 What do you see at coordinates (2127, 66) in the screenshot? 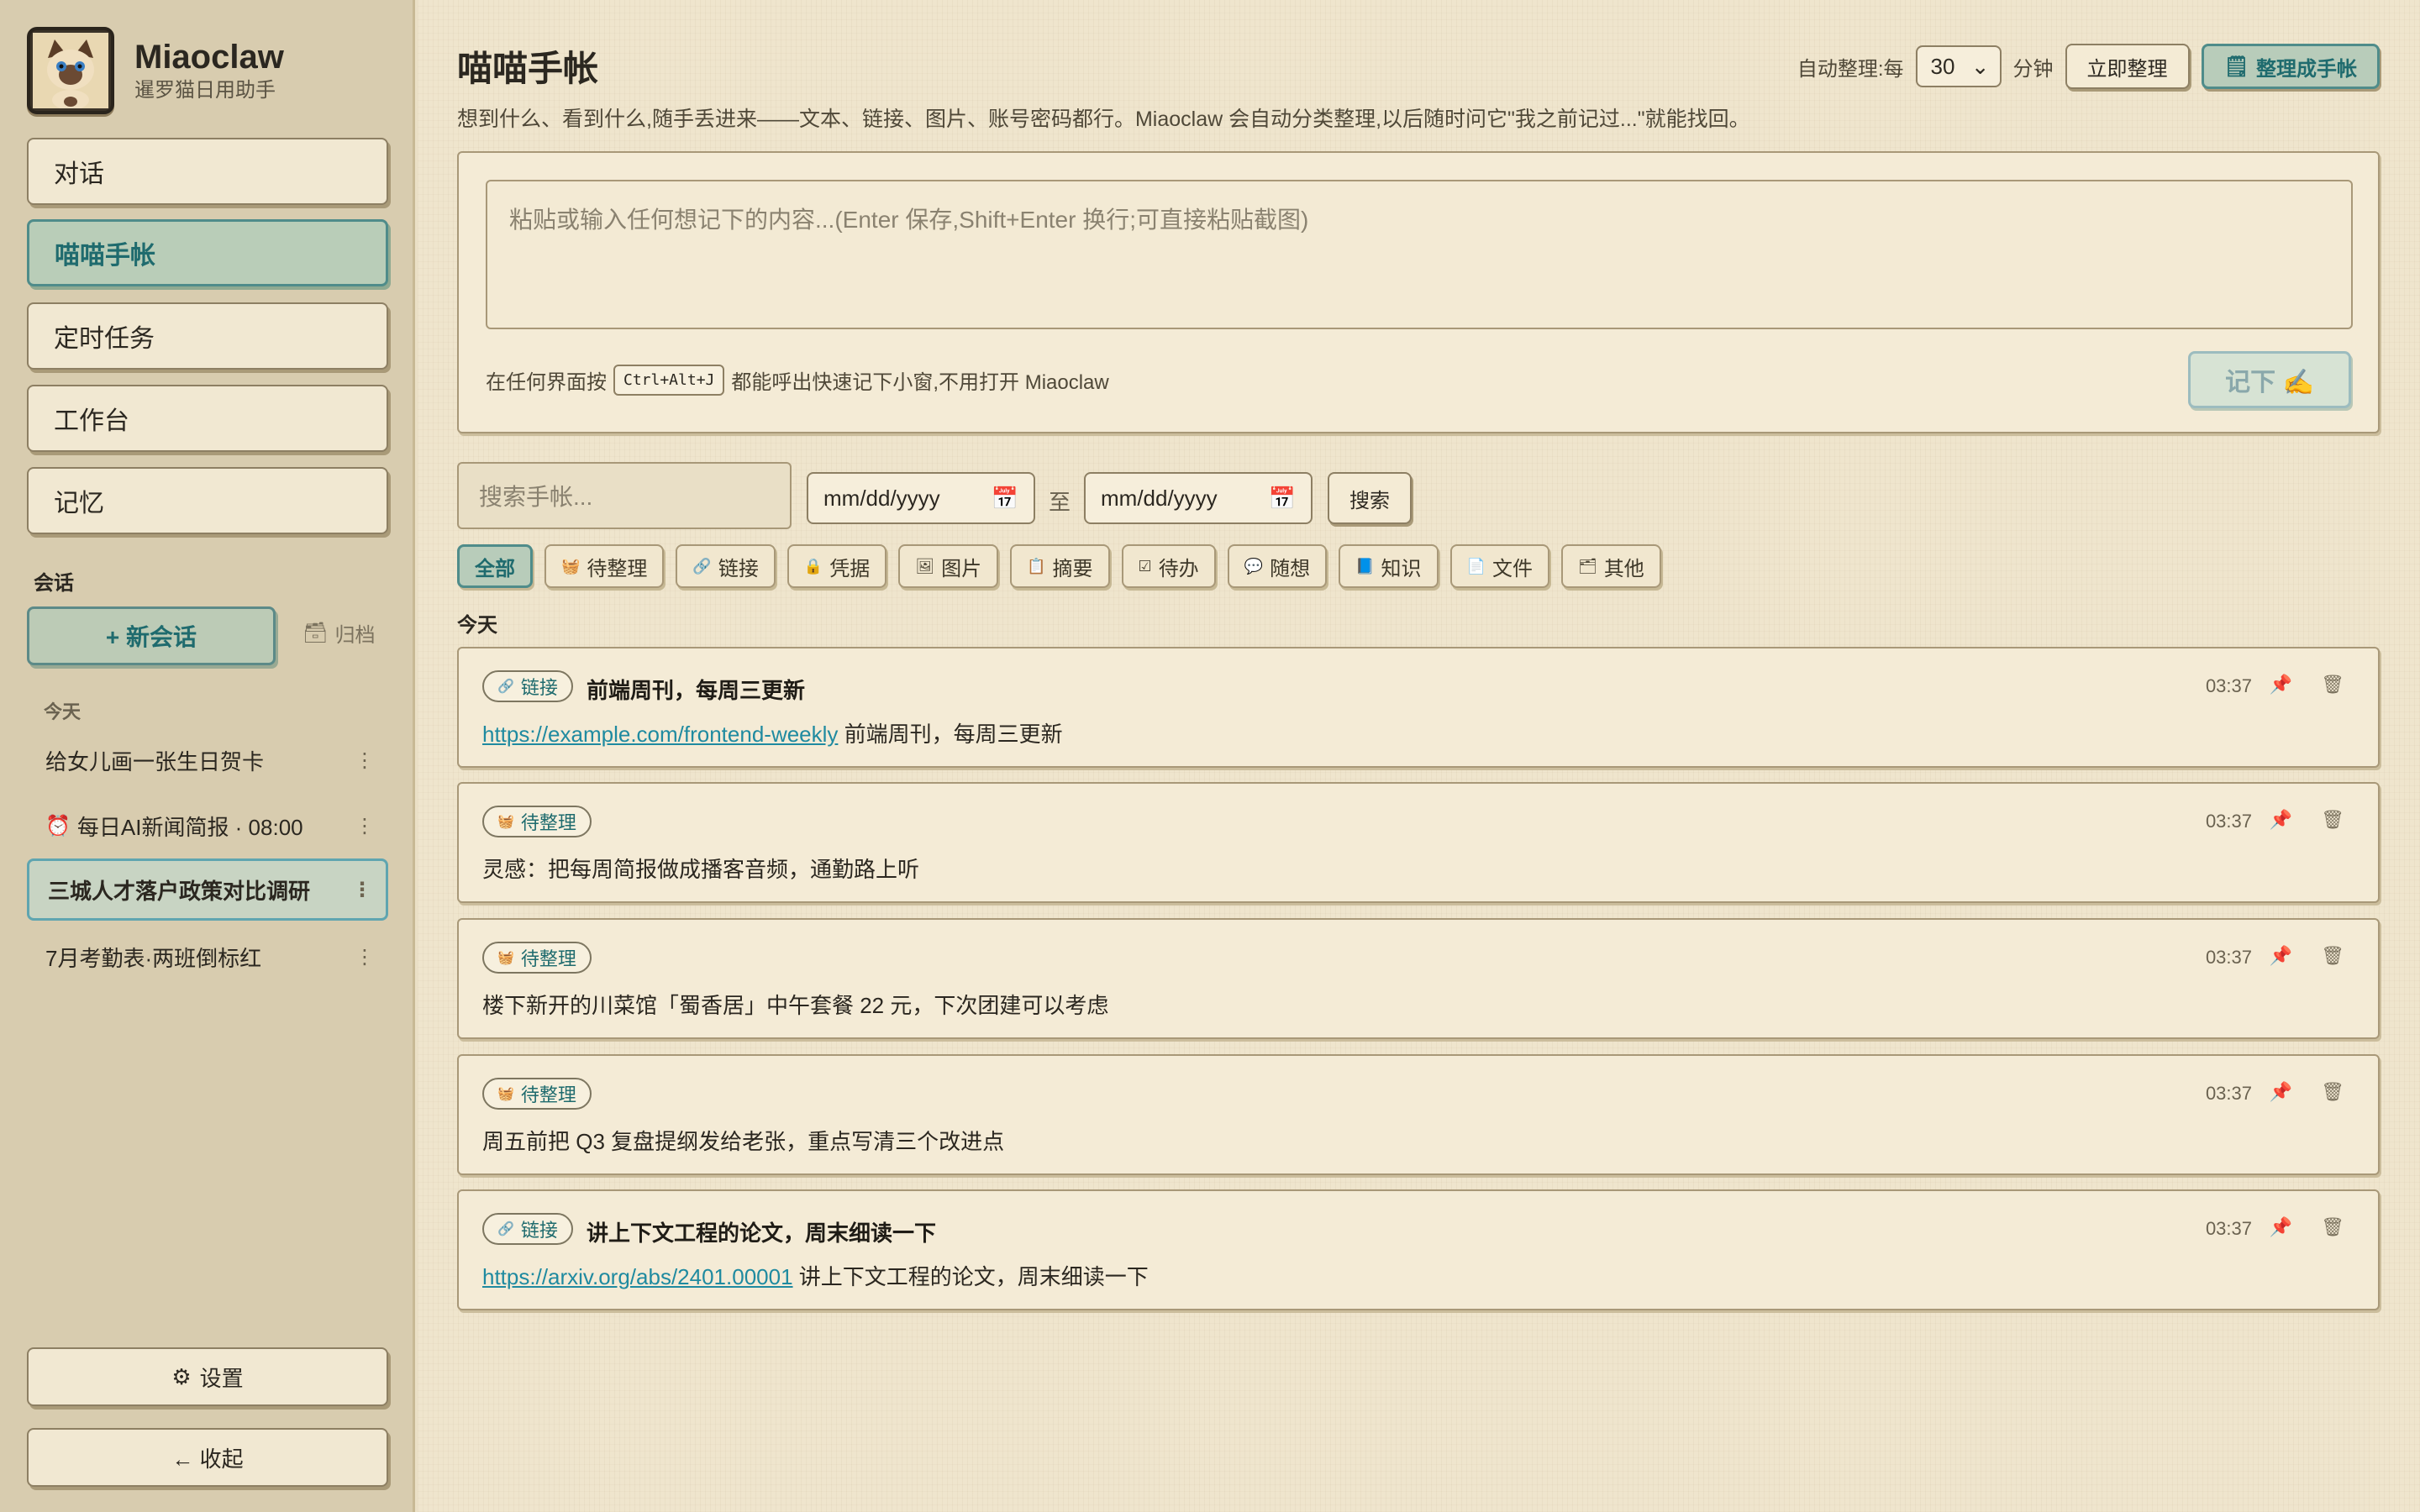
I see `organize-now-button: 立即整理` at bounding box center [2127, 66].